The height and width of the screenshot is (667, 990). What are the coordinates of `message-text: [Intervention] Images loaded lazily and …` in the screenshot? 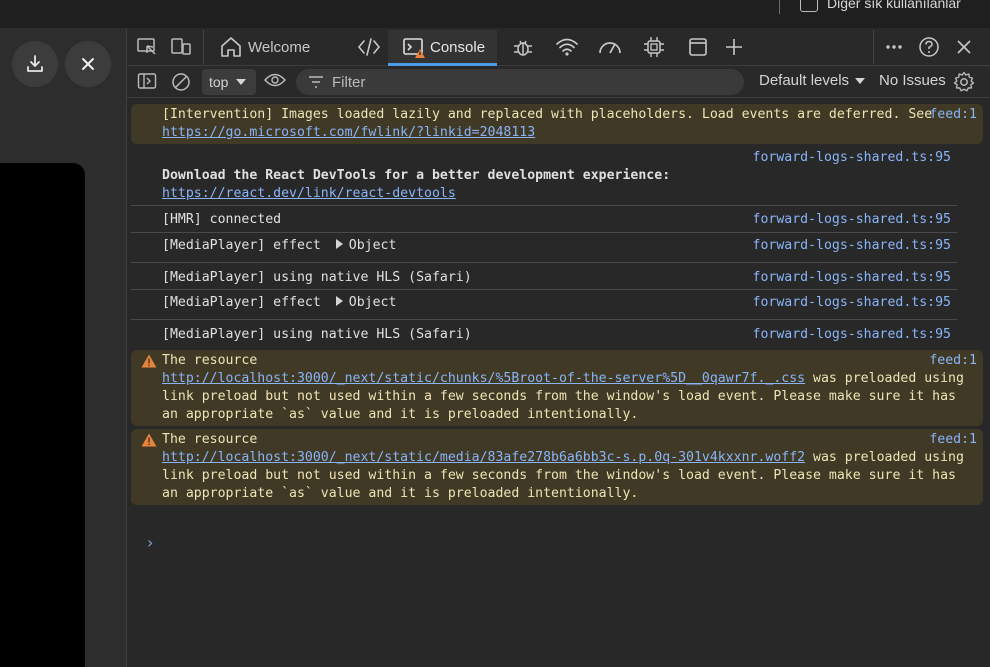 It's located at (547, 114).